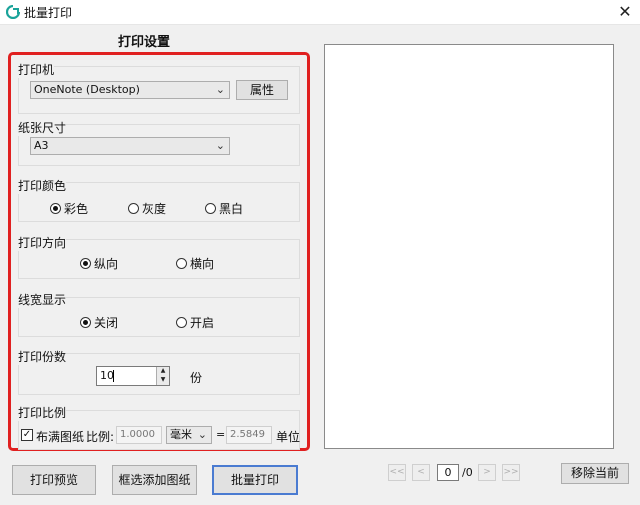 The image size is (640, 505). Describe the element at coordinates (397, 472) in the screenshot. I see `first-page-button: <<` at that location.